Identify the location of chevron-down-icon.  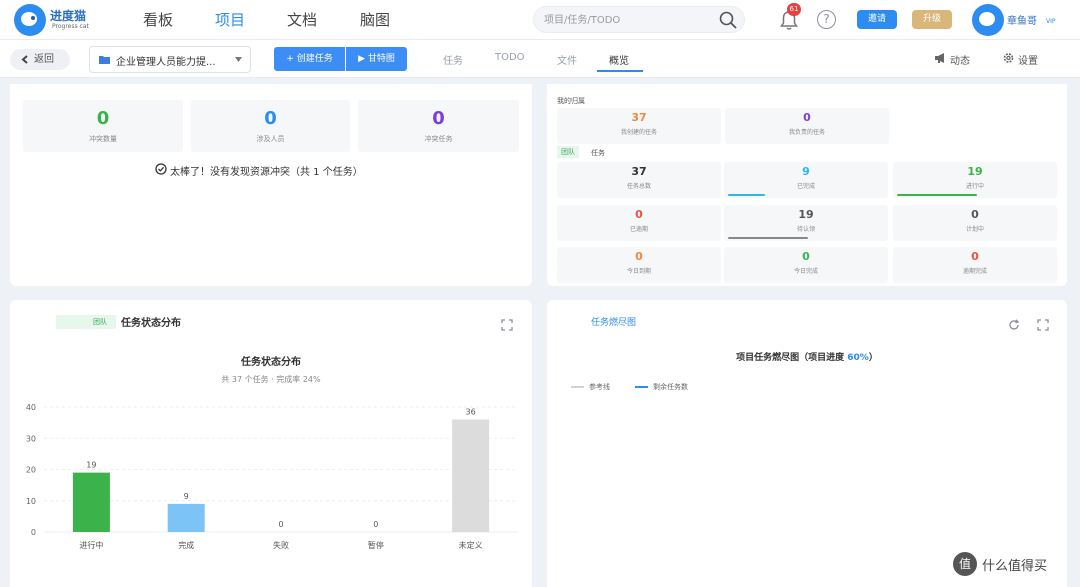
(238, 59).